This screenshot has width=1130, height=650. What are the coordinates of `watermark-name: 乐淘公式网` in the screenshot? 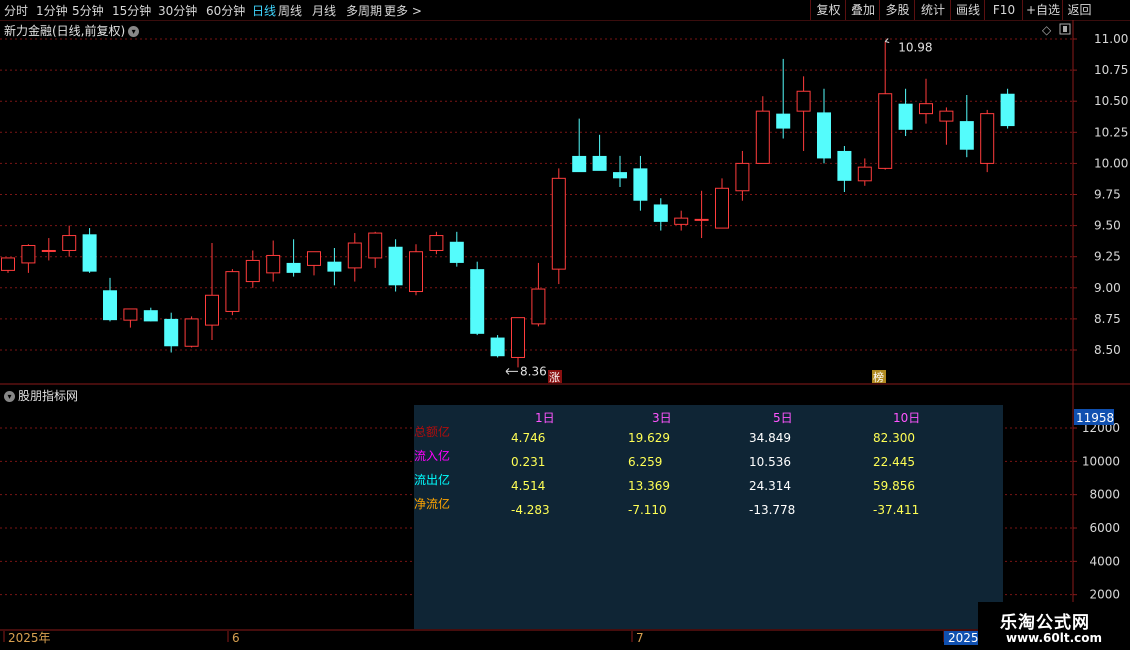 It's located at (1045, 623).